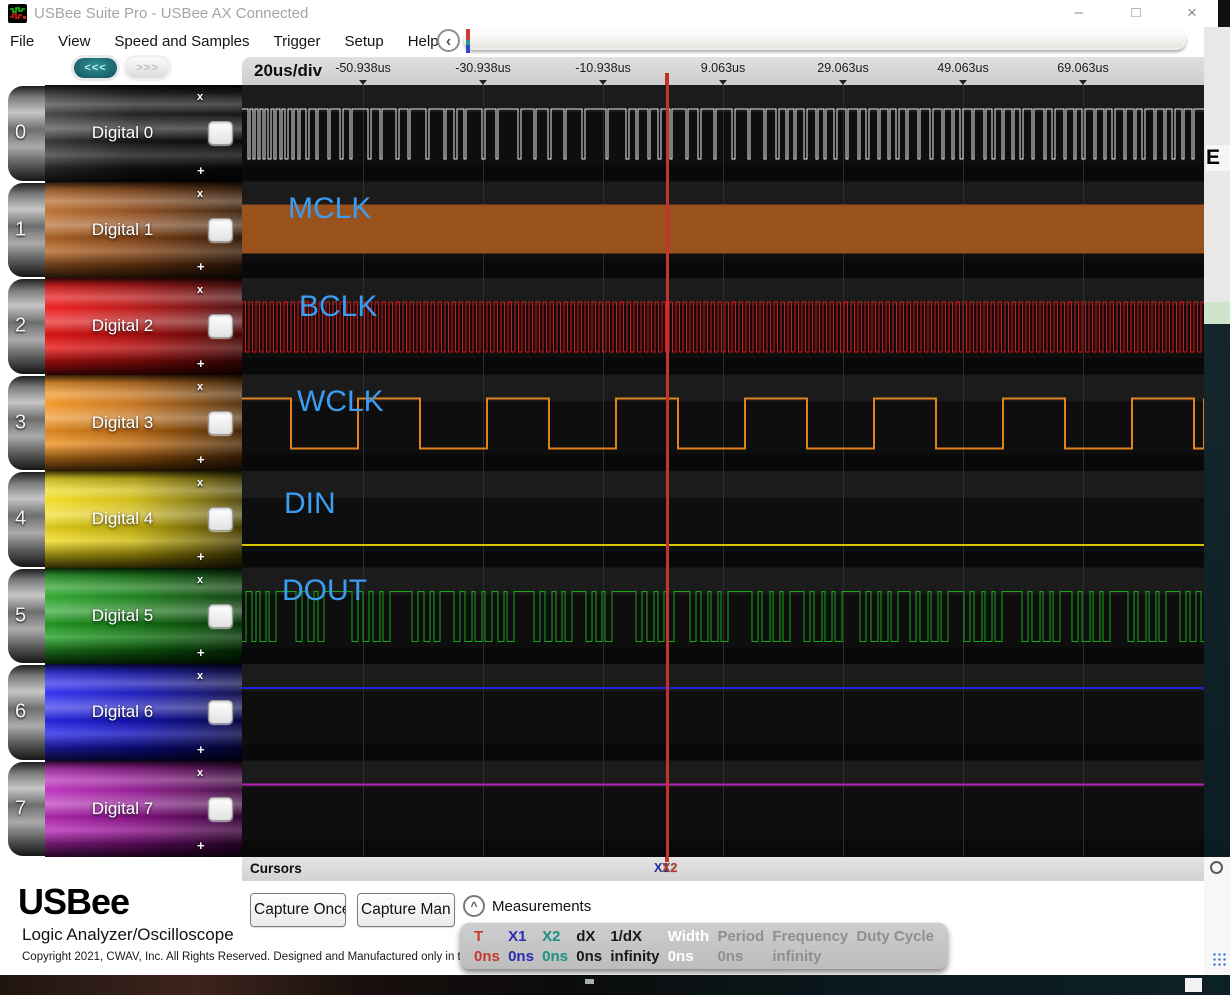  I want to click on desktop-corner, so click(1224, 13).